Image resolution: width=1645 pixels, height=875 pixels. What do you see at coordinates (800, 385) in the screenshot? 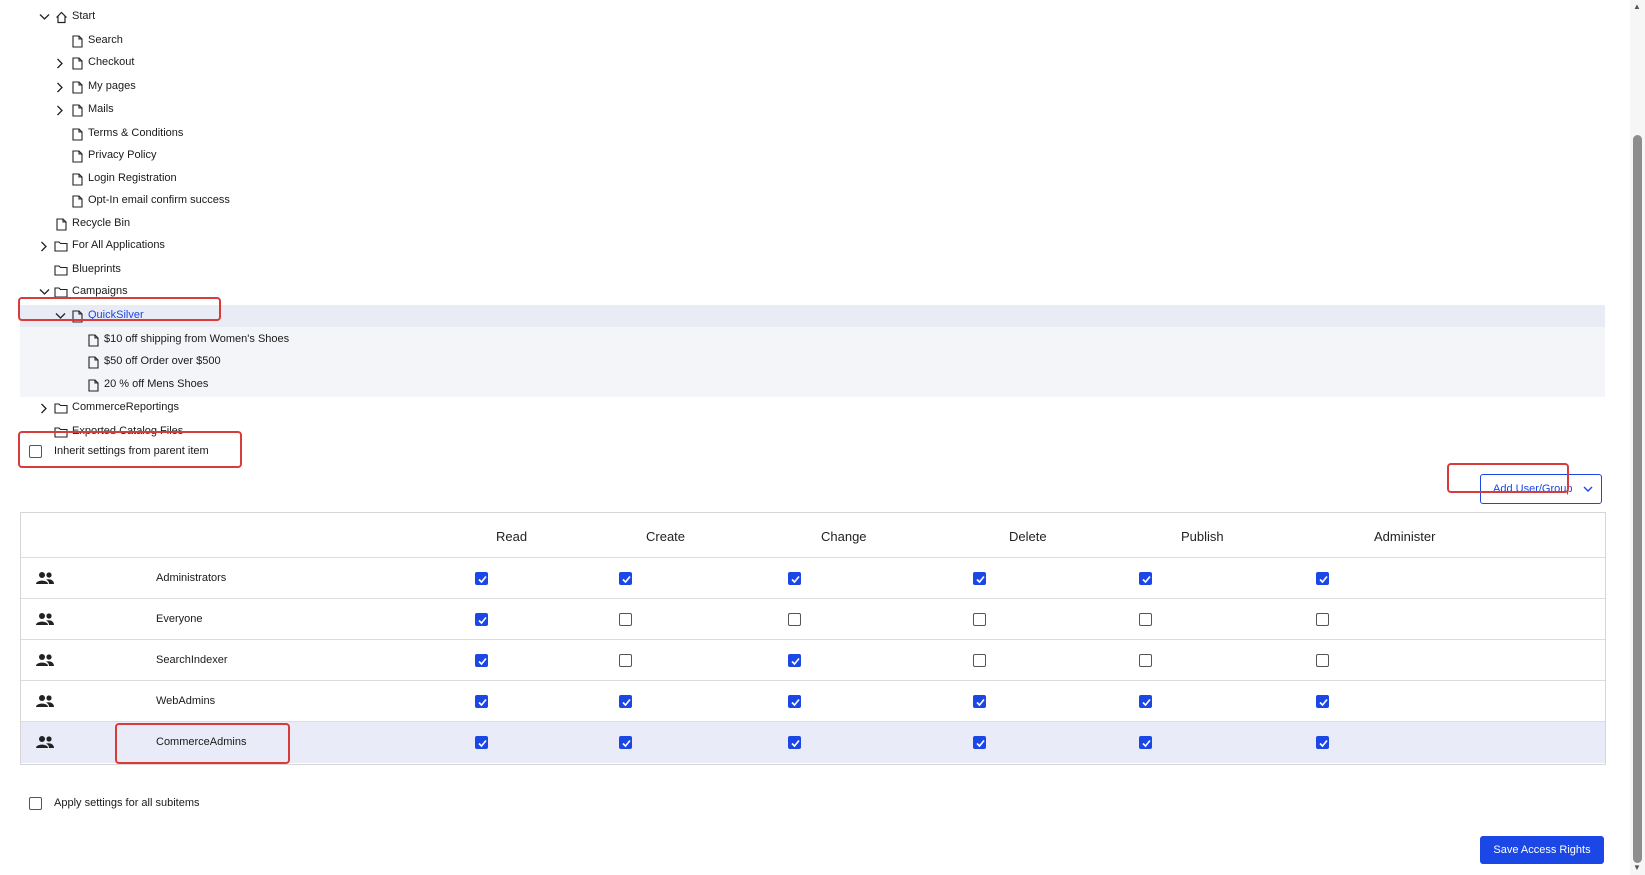
I see `tree-node: 20 % off Mens Shoes` at bounding box center [800, 385].